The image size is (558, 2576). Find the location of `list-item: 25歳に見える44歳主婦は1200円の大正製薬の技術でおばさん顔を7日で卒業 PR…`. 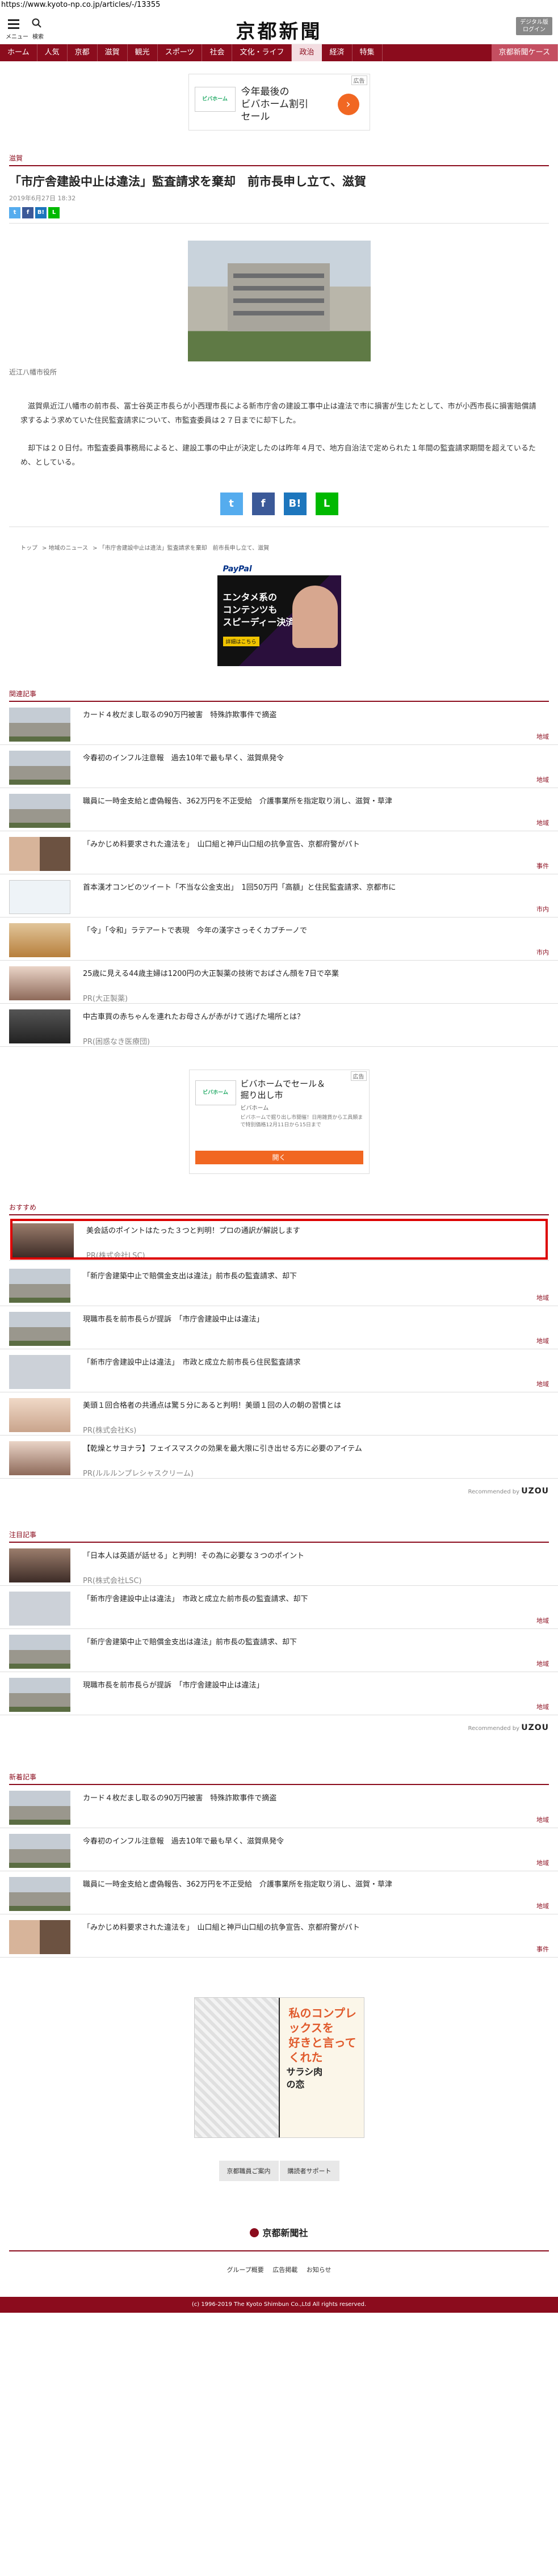

list-item: 25歳に見える44歳主婦は1200円の大正製薬の技術でおばさん顔を7日で卒業 PR… is located at coordinates (279, 982).